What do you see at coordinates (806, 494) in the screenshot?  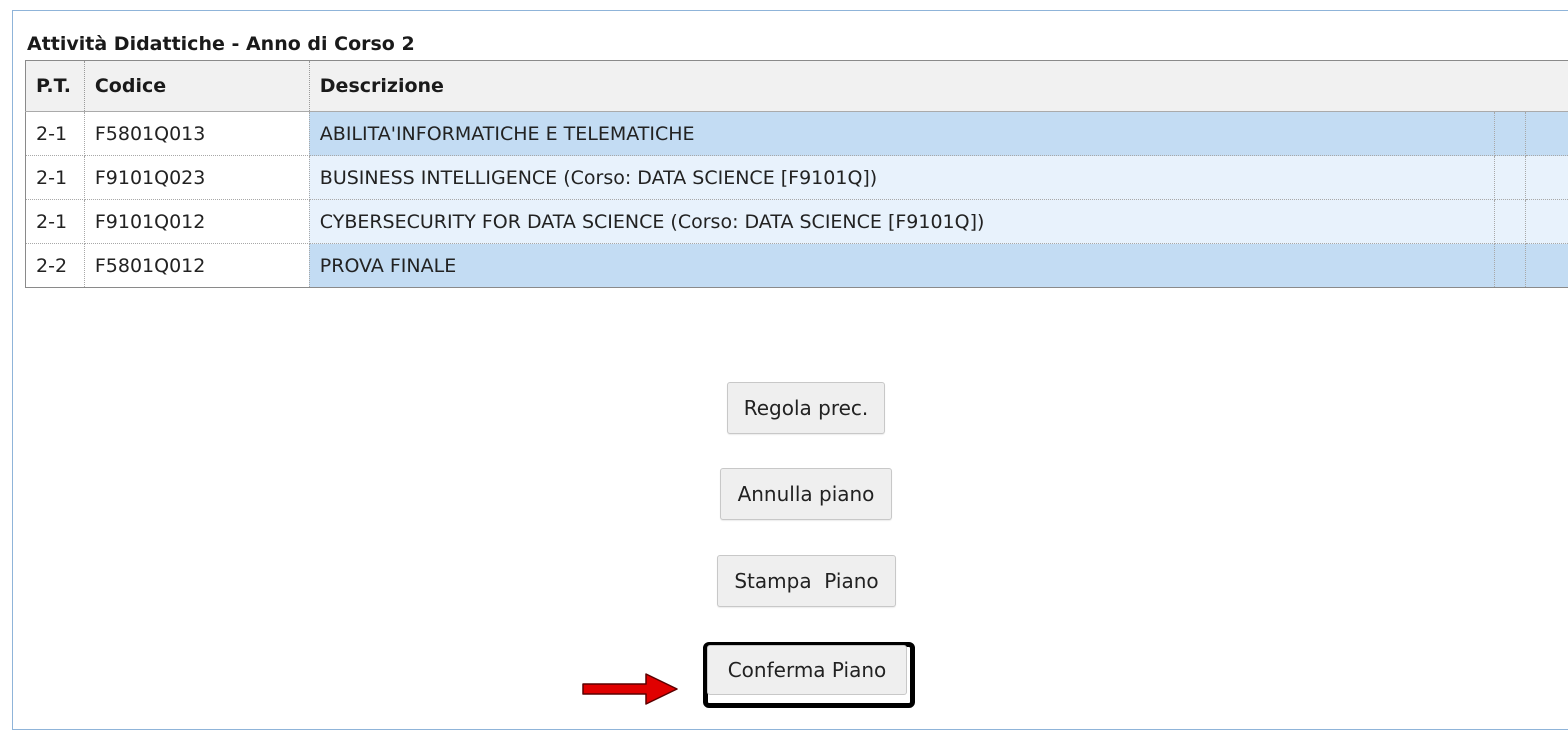 I see `cancel-plan-button: Annulla piano` at bounding box center [806, 494].